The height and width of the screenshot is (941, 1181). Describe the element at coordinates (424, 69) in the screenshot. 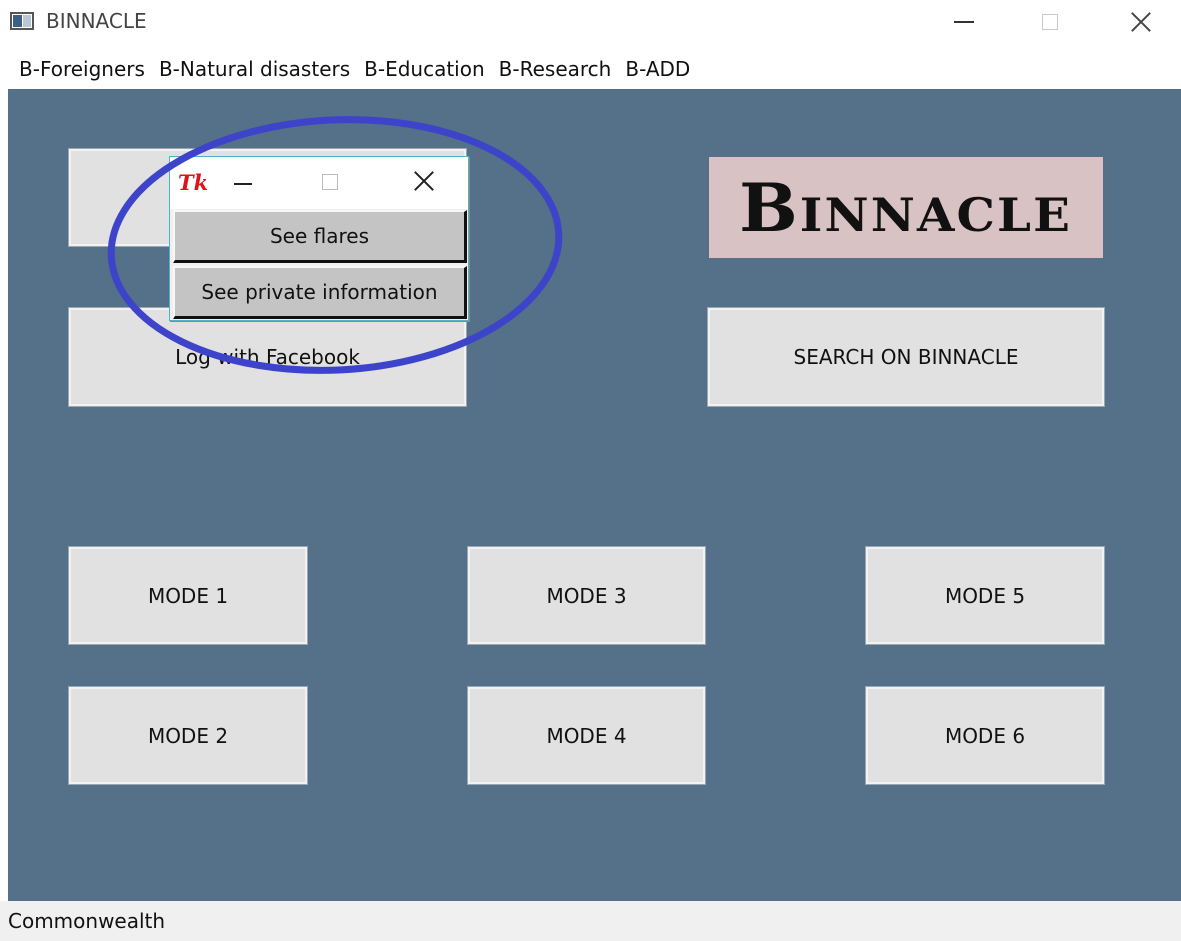

I see `menu-item-education: B-Education` at that location.